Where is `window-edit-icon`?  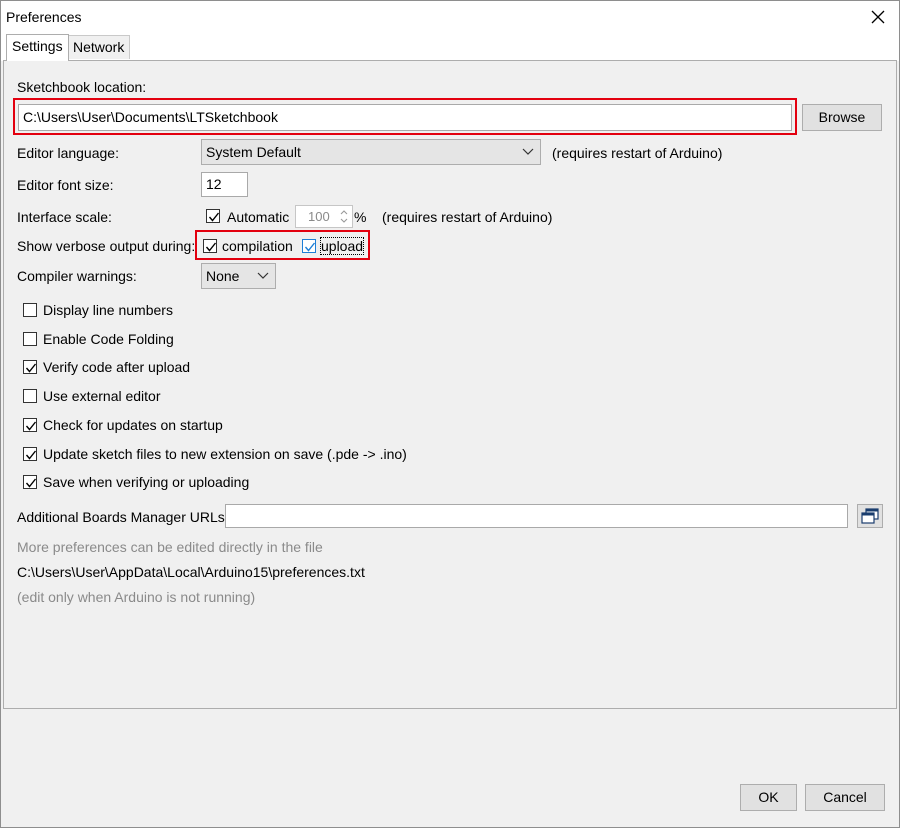 window-edit-icon is located at coordinates (870, 516).